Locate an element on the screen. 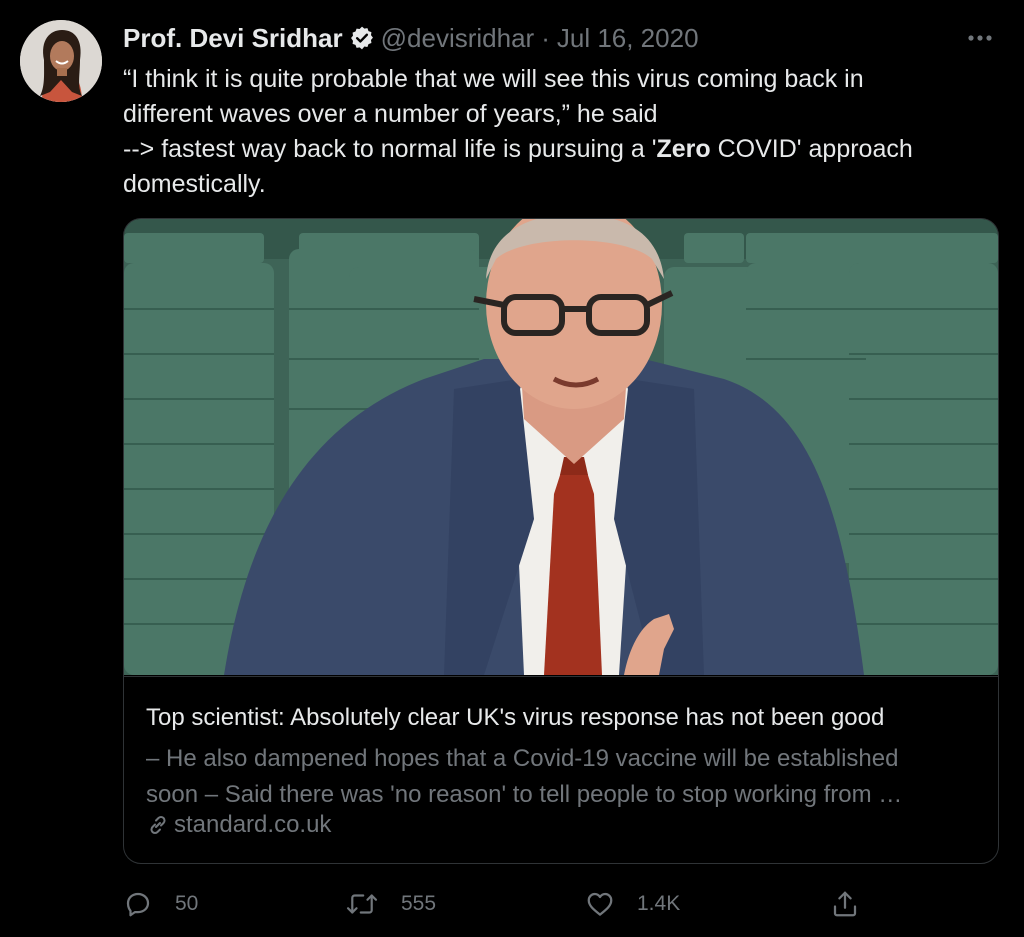  avatar-photo is located at coordinates (61, 61).